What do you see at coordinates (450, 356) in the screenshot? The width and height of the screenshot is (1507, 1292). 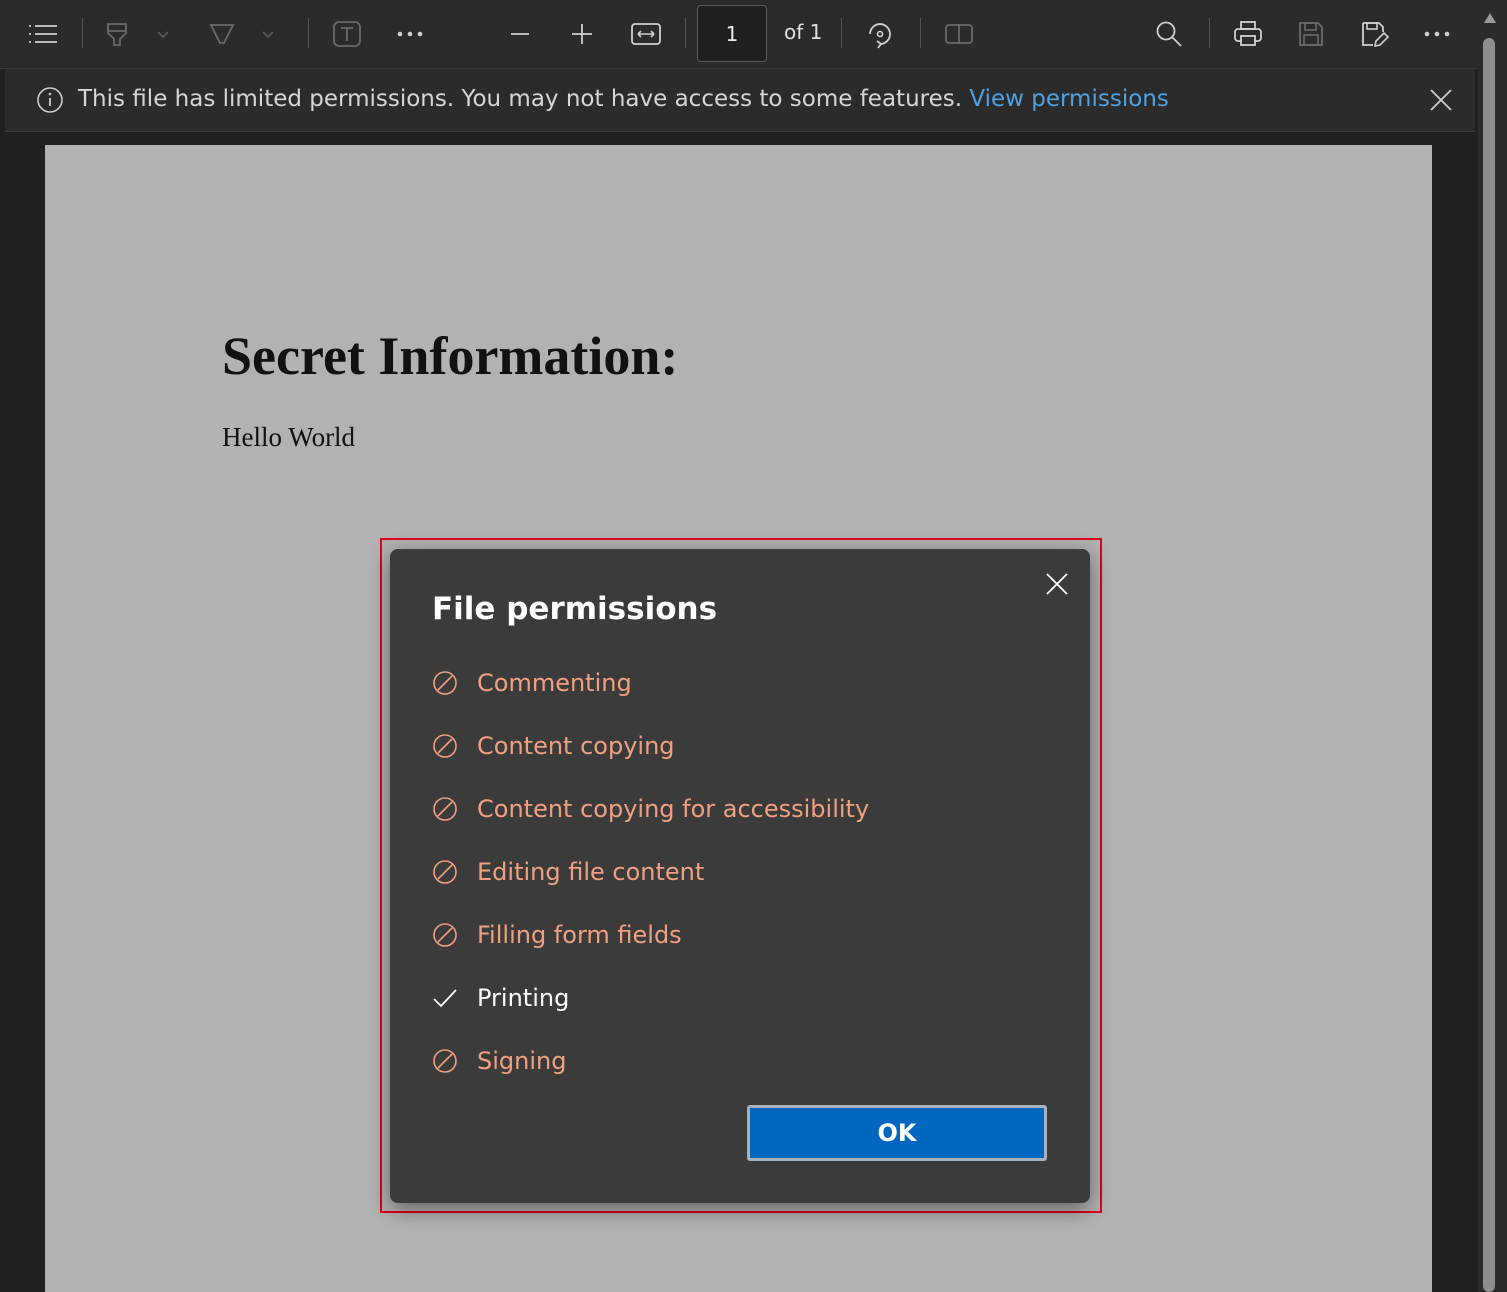 I see `document-title: Secret Information:` at bounding box center [450, 356].